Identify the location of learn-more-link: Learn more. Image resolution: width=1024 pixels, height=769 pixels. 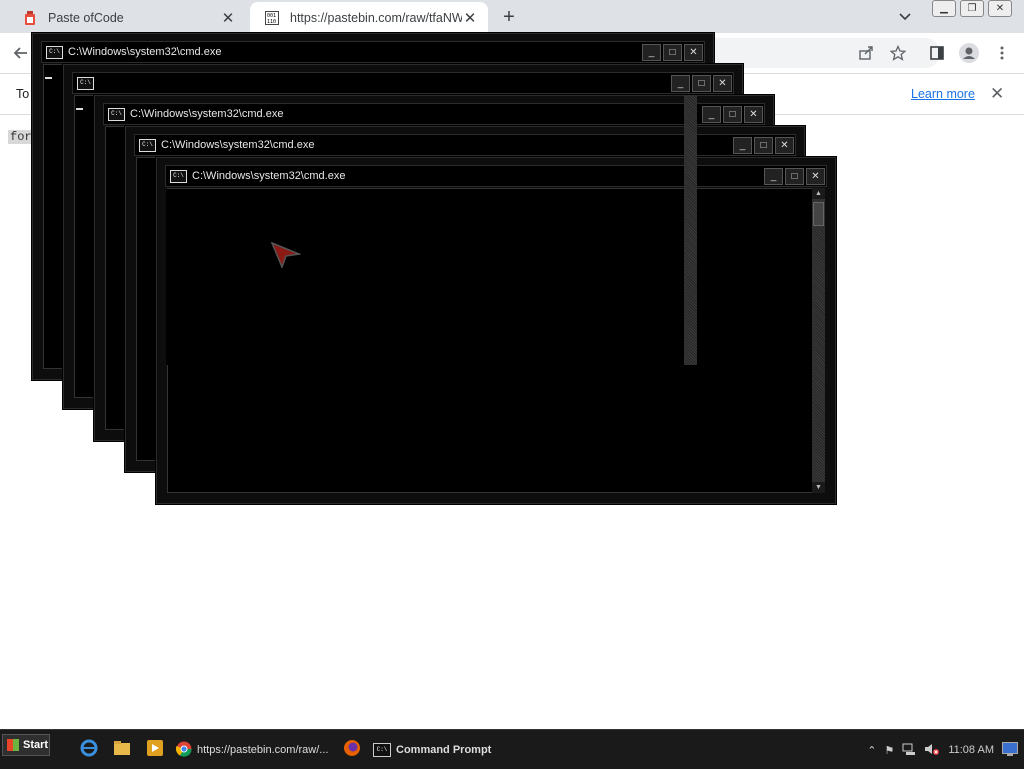
(943, 94).